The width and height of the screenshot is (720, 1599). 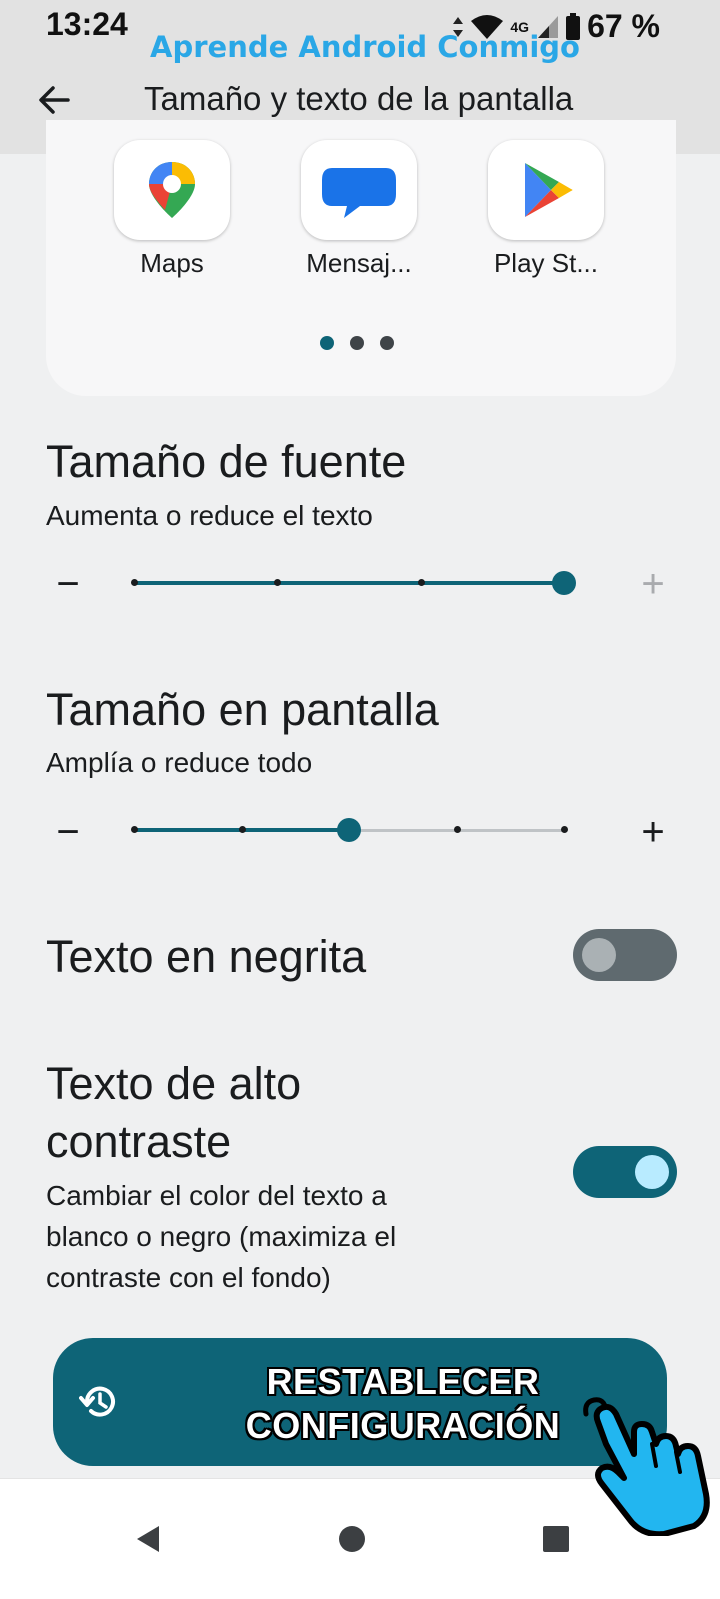 I want to click on nav-back-button, so click(x=148, y=1539).